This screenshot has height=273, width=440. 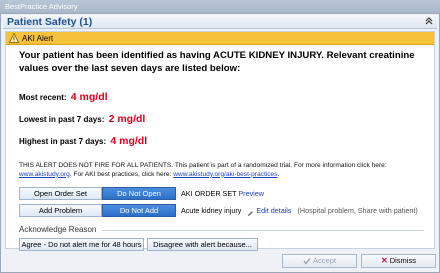 What do you see at coordinates (384, 260) in the screenshot?
I see `close-icon: ✕` at bounding box center [384, 260].